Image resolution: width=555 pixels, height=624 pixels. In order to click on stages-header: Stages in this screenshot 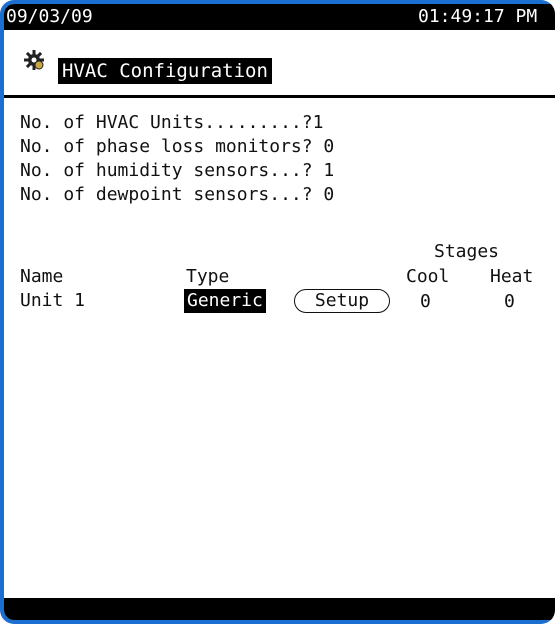, I will do `click(467, 251)`.